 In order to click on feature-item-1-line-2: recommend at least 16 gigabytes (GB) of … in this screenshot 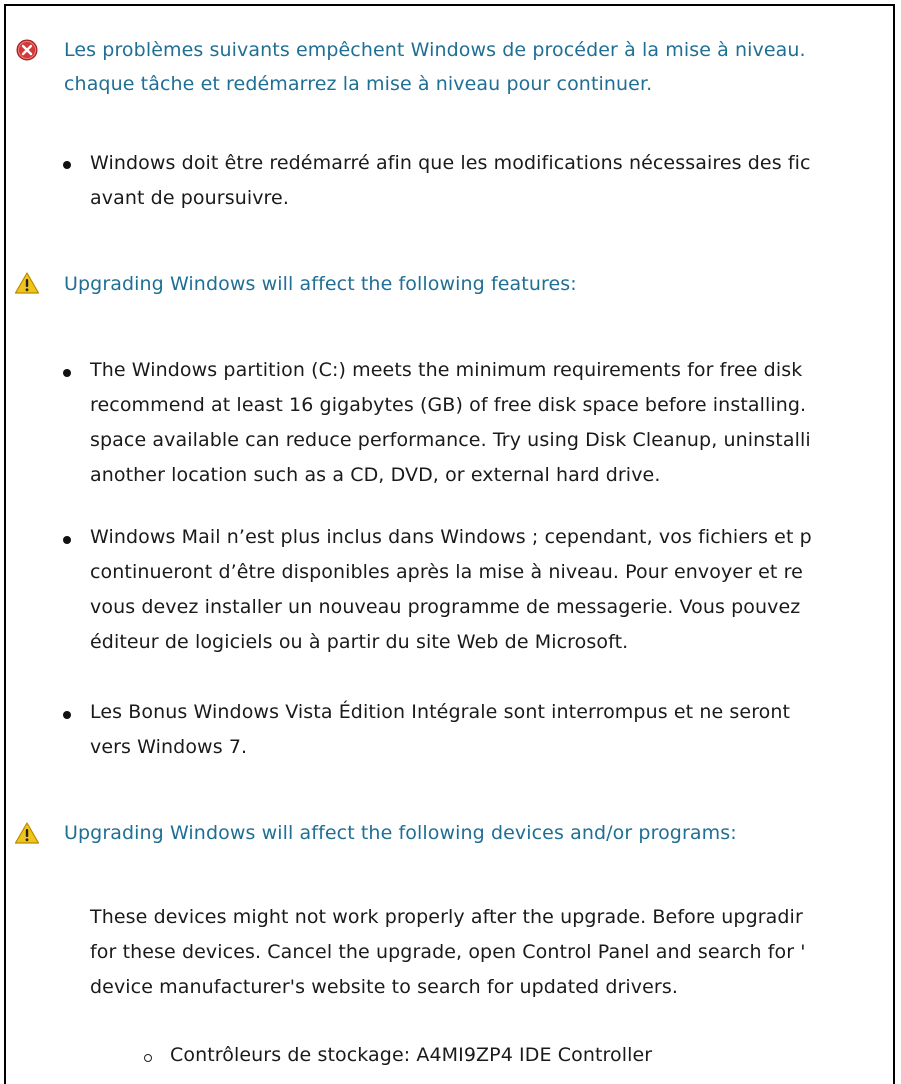, I will do `click(448, 405)`.